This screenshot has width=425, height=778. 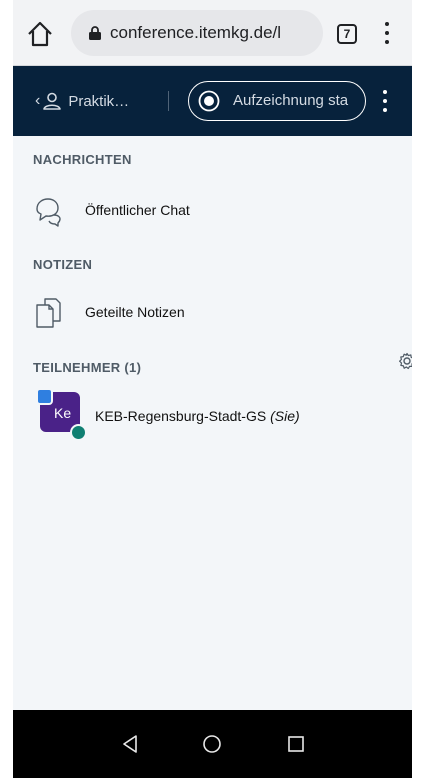 What do you see at coordinates (82, 159) in the screenshot?
I see `messages-section-title: NACHRICHTEN` at bounding box center [82, 159].